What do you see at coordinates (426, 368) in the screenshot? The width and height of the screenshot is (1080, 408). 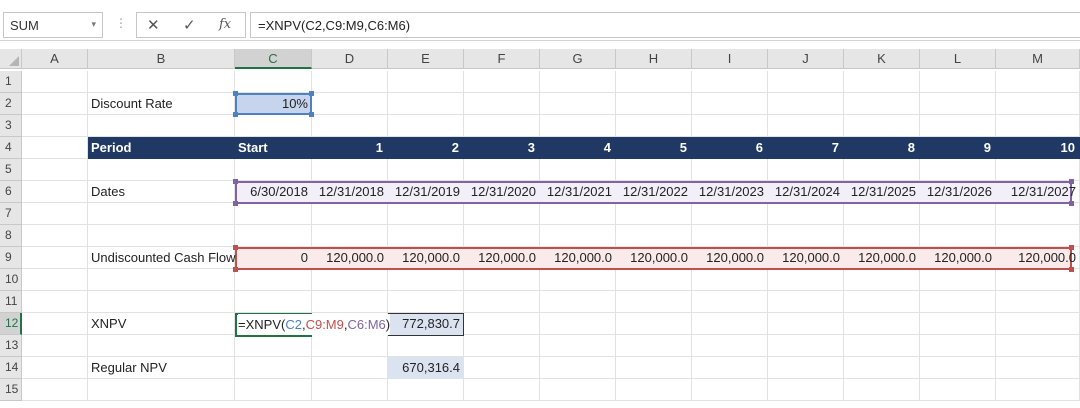 I see `npv-value: 670,316.4` at bounding box center [426, 368].